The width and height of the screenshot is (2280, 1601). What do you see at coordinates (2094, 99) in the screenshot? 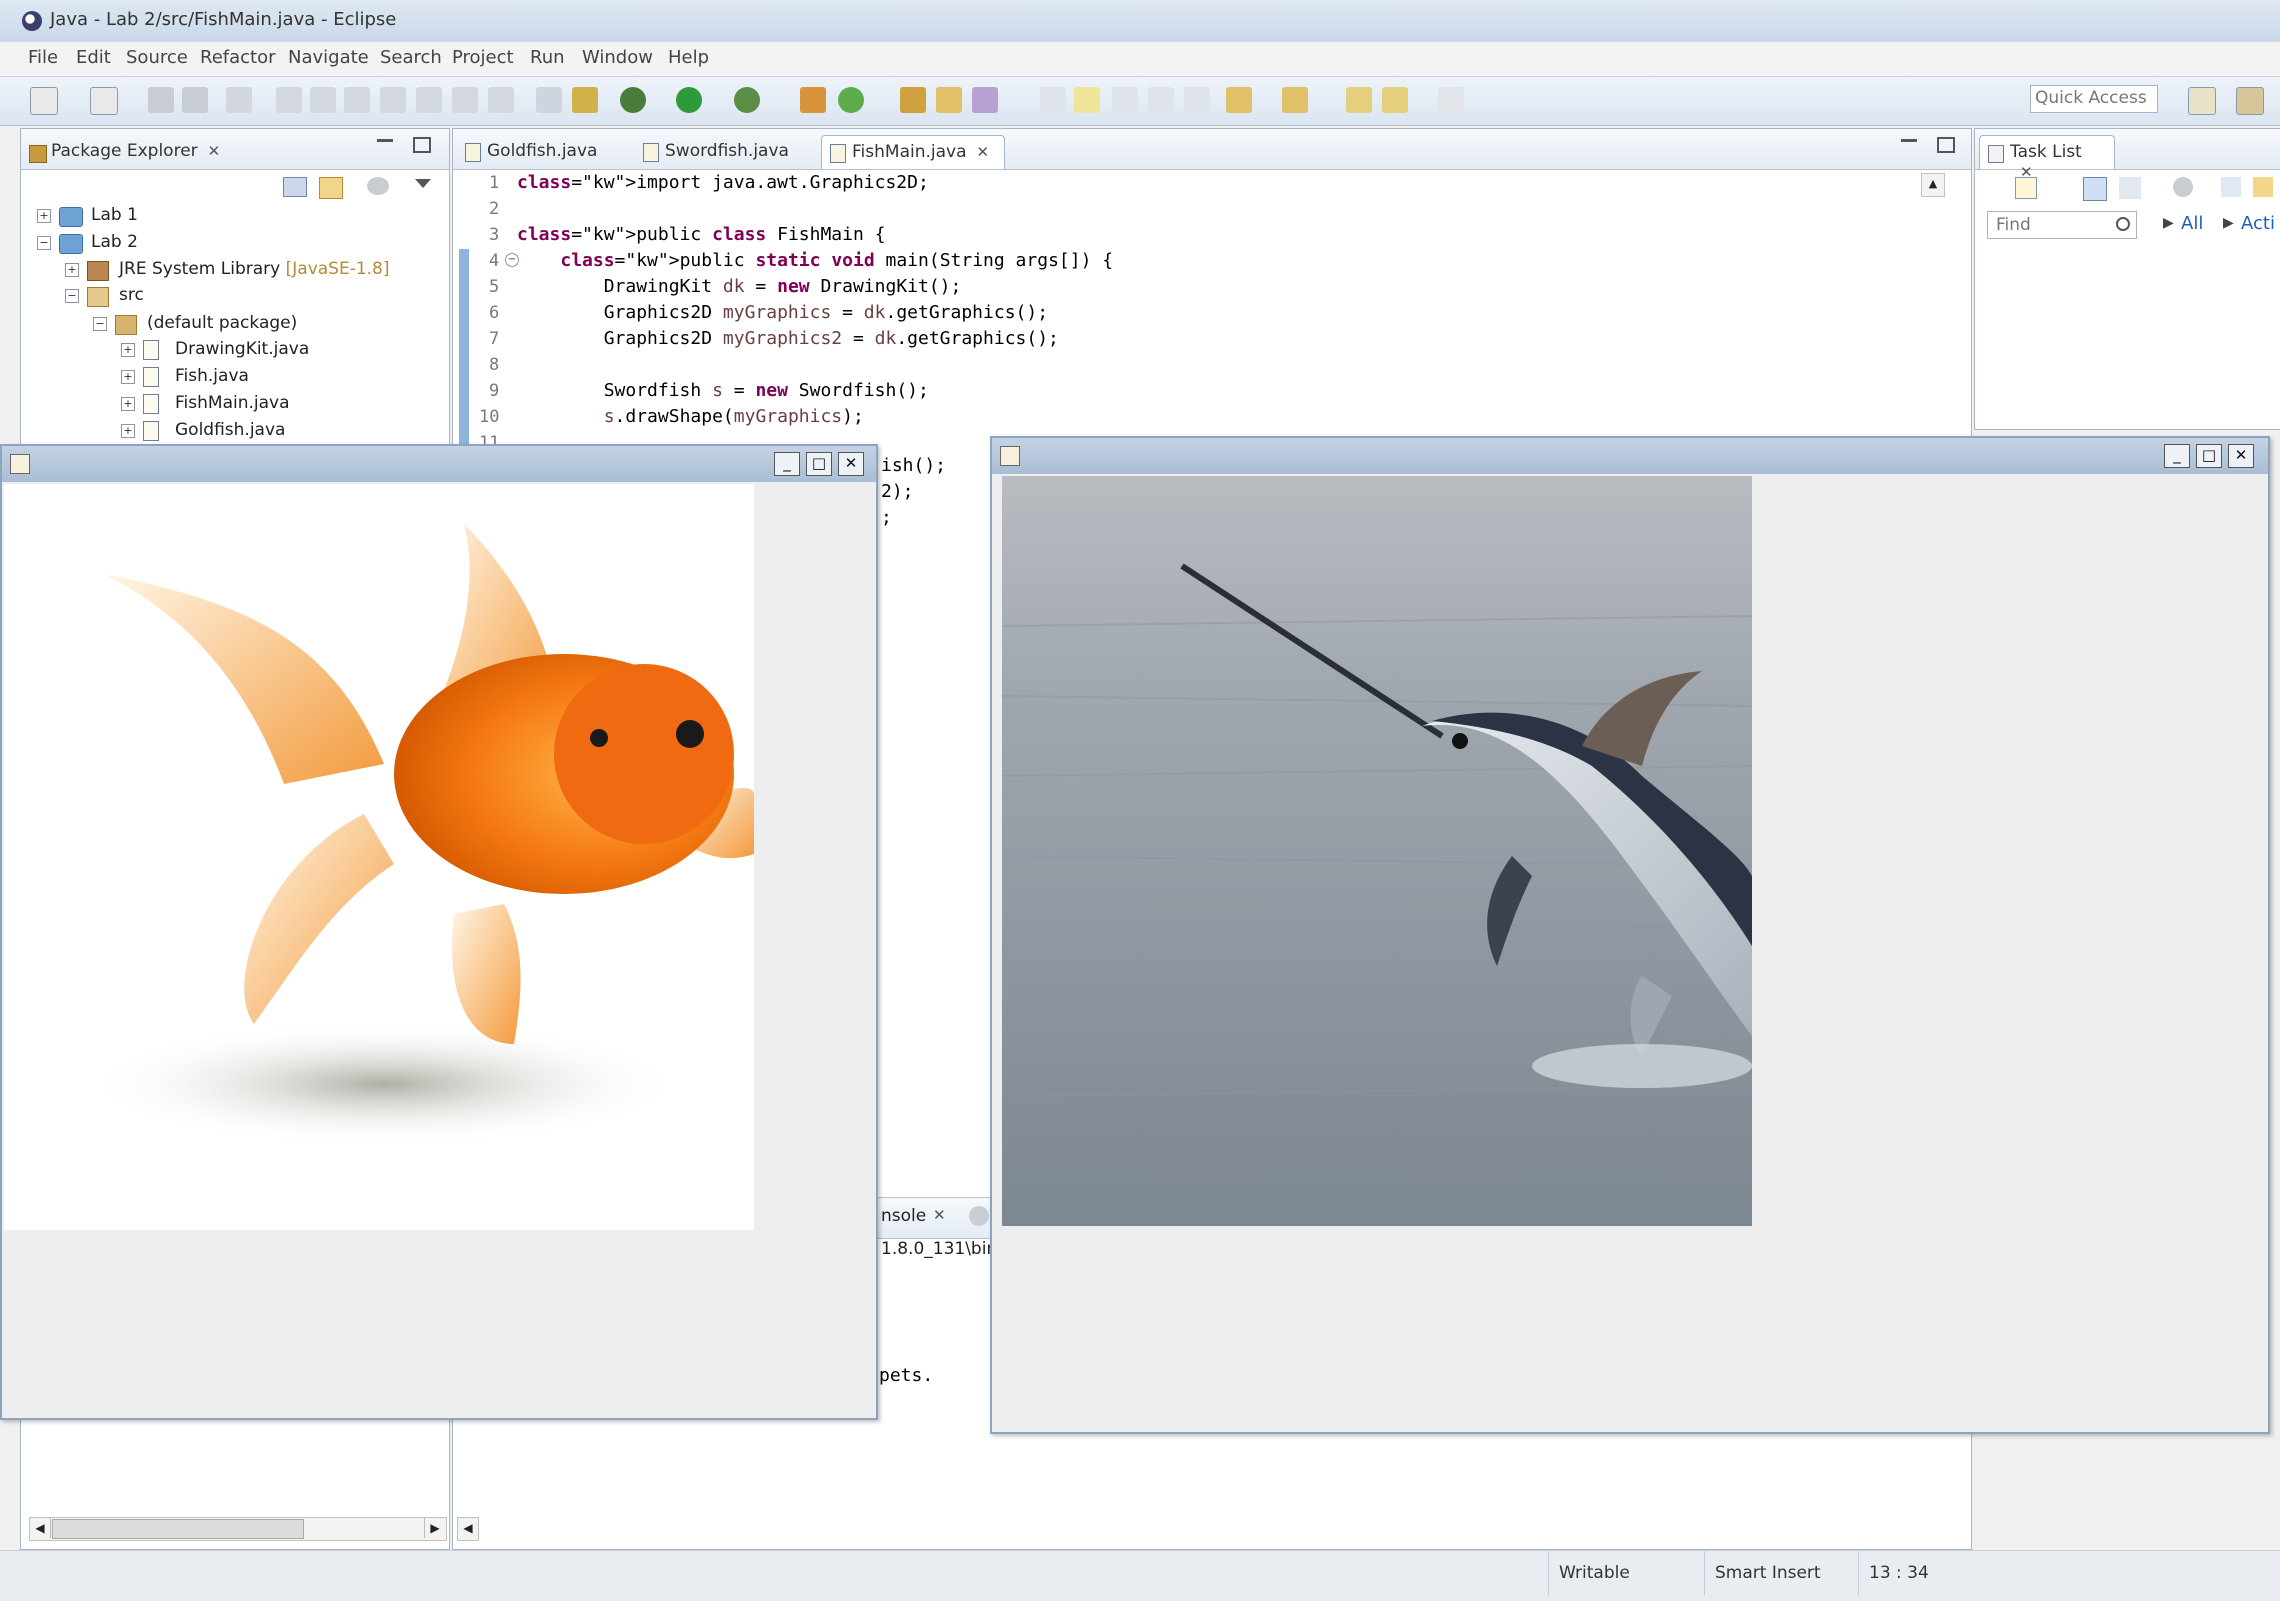
I see `quick-access-input: Quick Access` at bounding box center [2094, 99].